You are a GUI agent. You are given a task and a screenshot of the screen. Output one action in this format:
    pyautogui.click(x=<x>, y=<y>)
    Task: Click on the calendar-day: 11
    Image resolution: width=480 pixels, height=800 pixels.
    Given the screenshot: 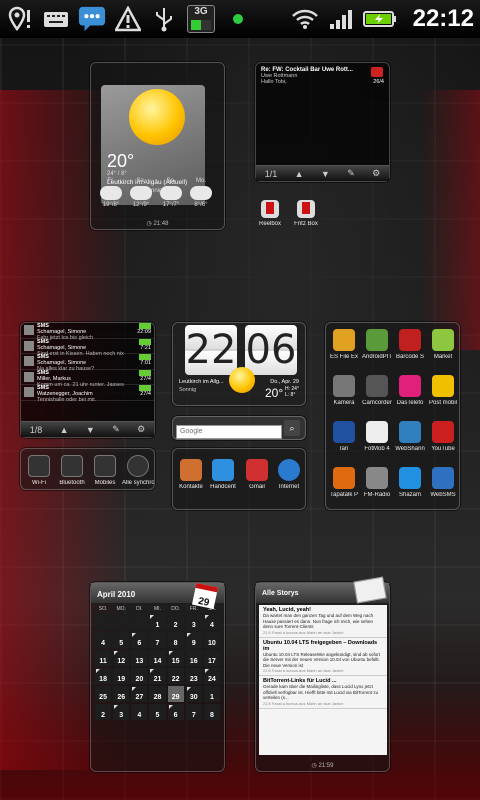 What is the action you would take?
    pyautogui.click(x=103, y=658)
    